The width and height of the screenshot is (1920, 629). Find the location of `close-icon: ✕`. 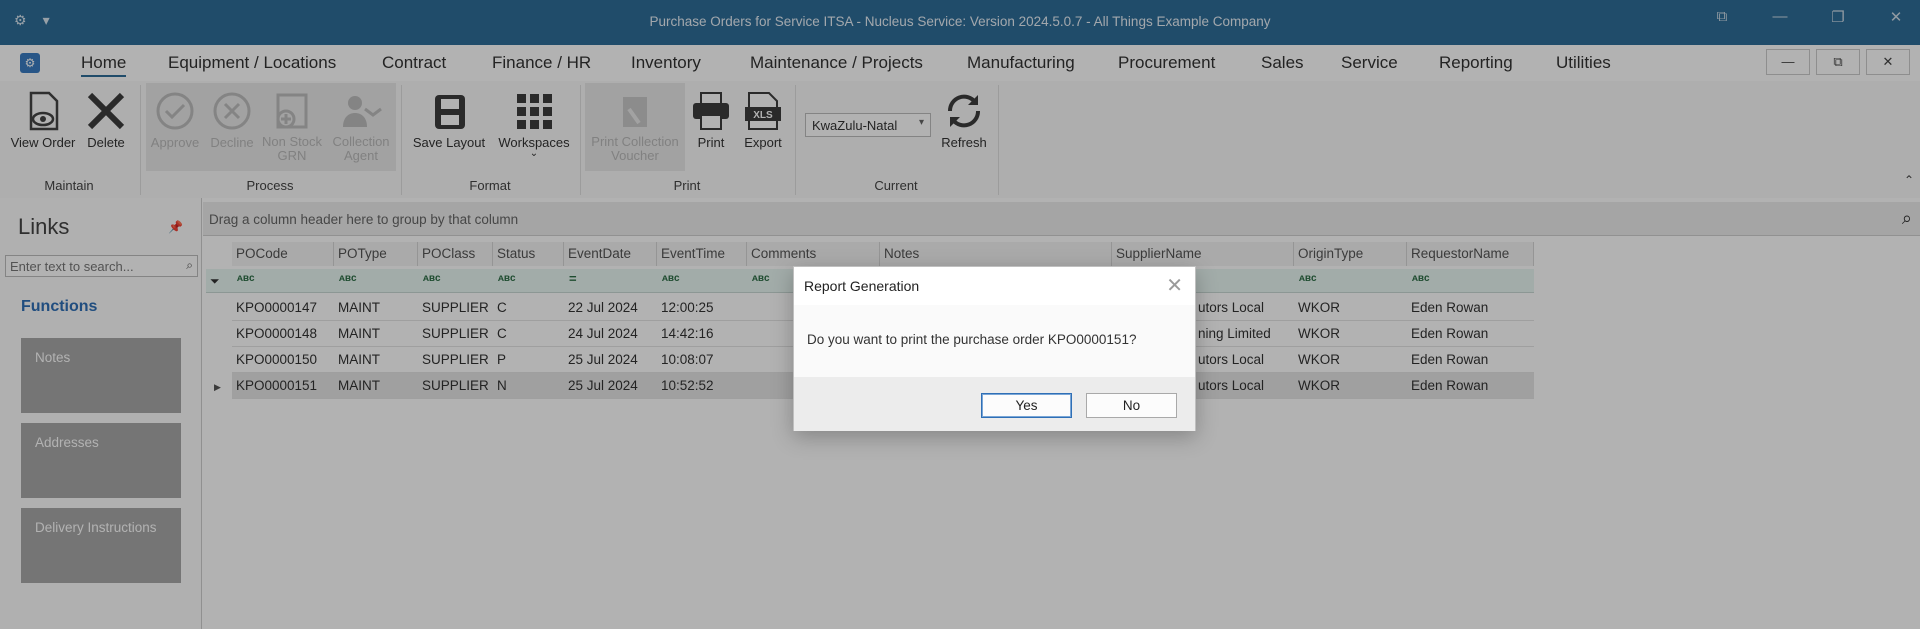

close-icon: ✕ is located at coordinates (1174, 285).